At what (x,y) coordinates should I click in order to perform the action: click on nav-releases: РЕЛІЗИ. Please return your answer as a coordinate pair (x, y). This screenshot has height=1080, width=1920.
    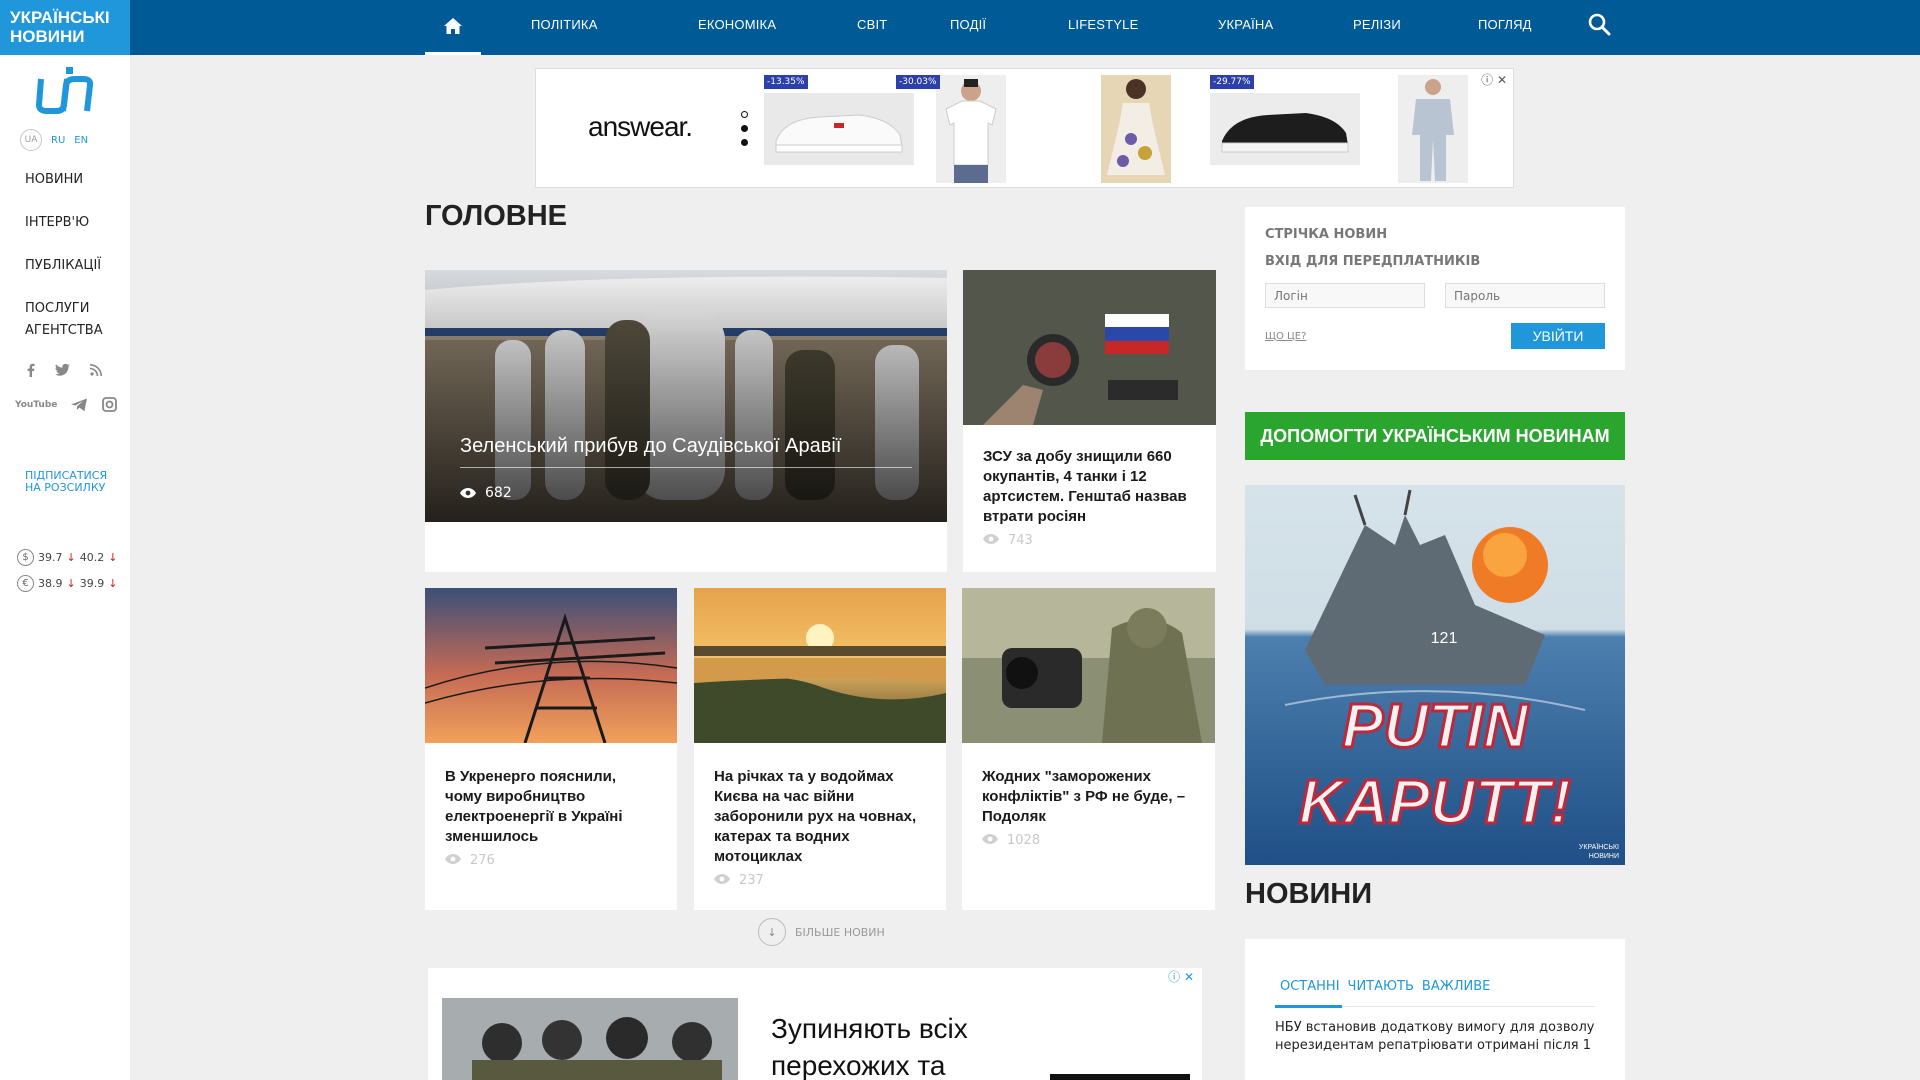
    Looking at the image, I should click on (1377, 24).